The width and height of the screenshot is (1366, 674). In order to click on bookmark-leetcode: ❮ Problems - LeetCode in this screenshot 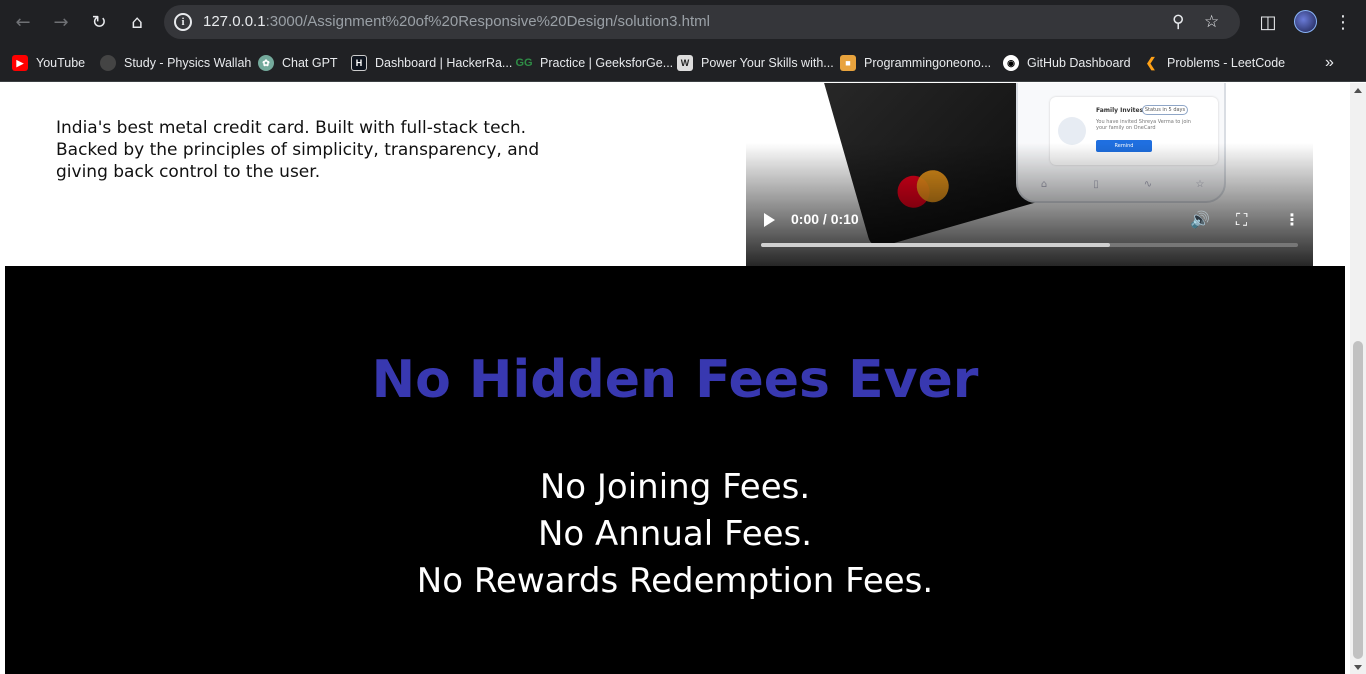, I will do `click(1214, 63)`.